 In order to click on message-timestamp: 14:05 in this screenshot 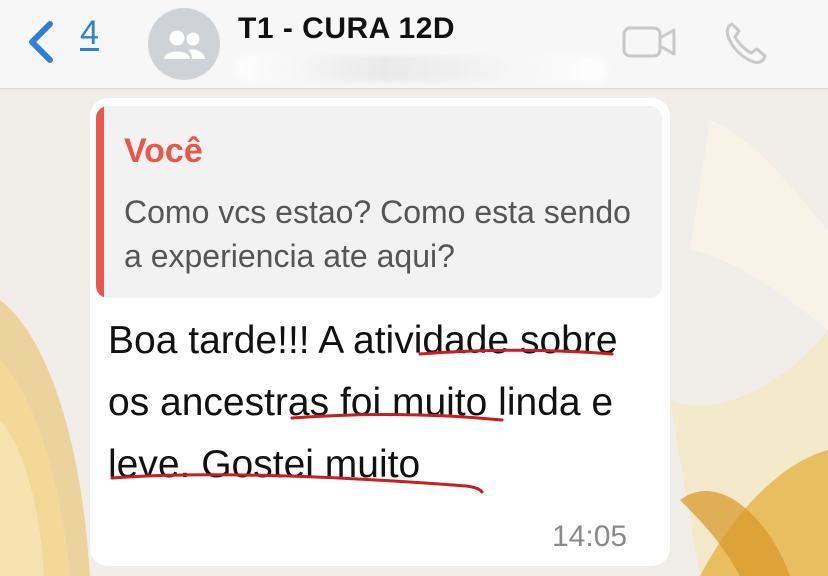, I will do `click(590, 536)`.